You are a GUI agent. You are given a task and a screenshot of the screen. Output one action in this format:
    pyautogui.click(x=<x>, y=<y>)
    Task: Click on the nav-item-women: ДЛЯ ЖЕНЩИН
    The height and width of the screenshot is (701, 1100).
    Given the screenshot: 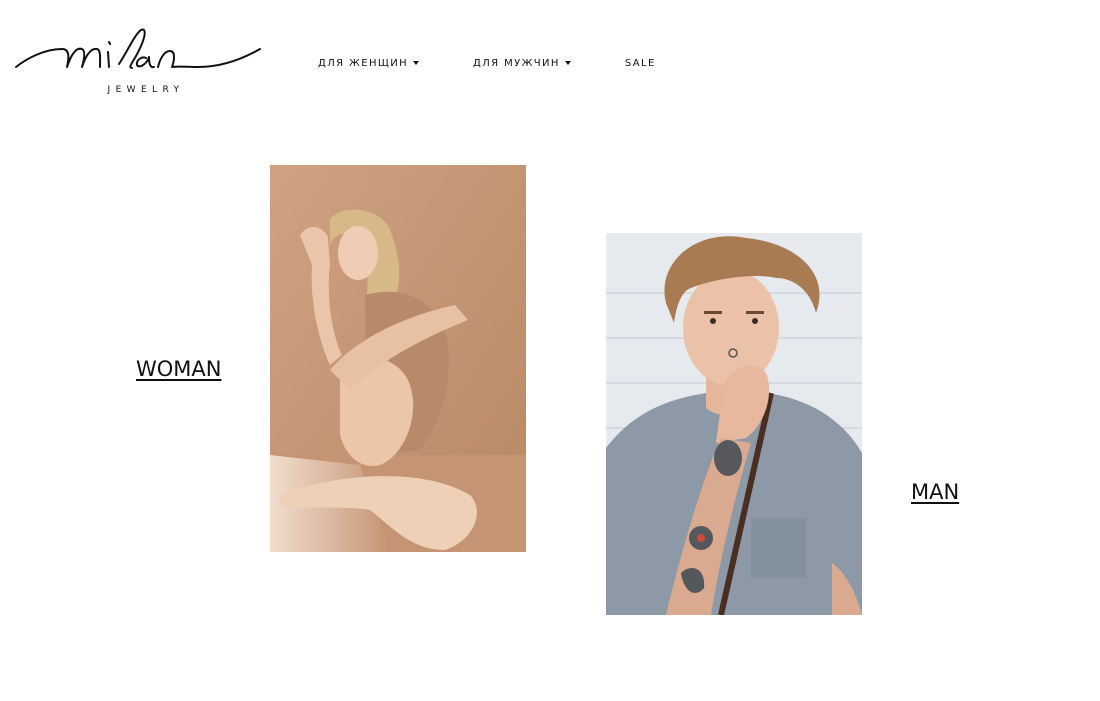 What is the action you would take?
    pyautogui.click(x=369, y=63)
    